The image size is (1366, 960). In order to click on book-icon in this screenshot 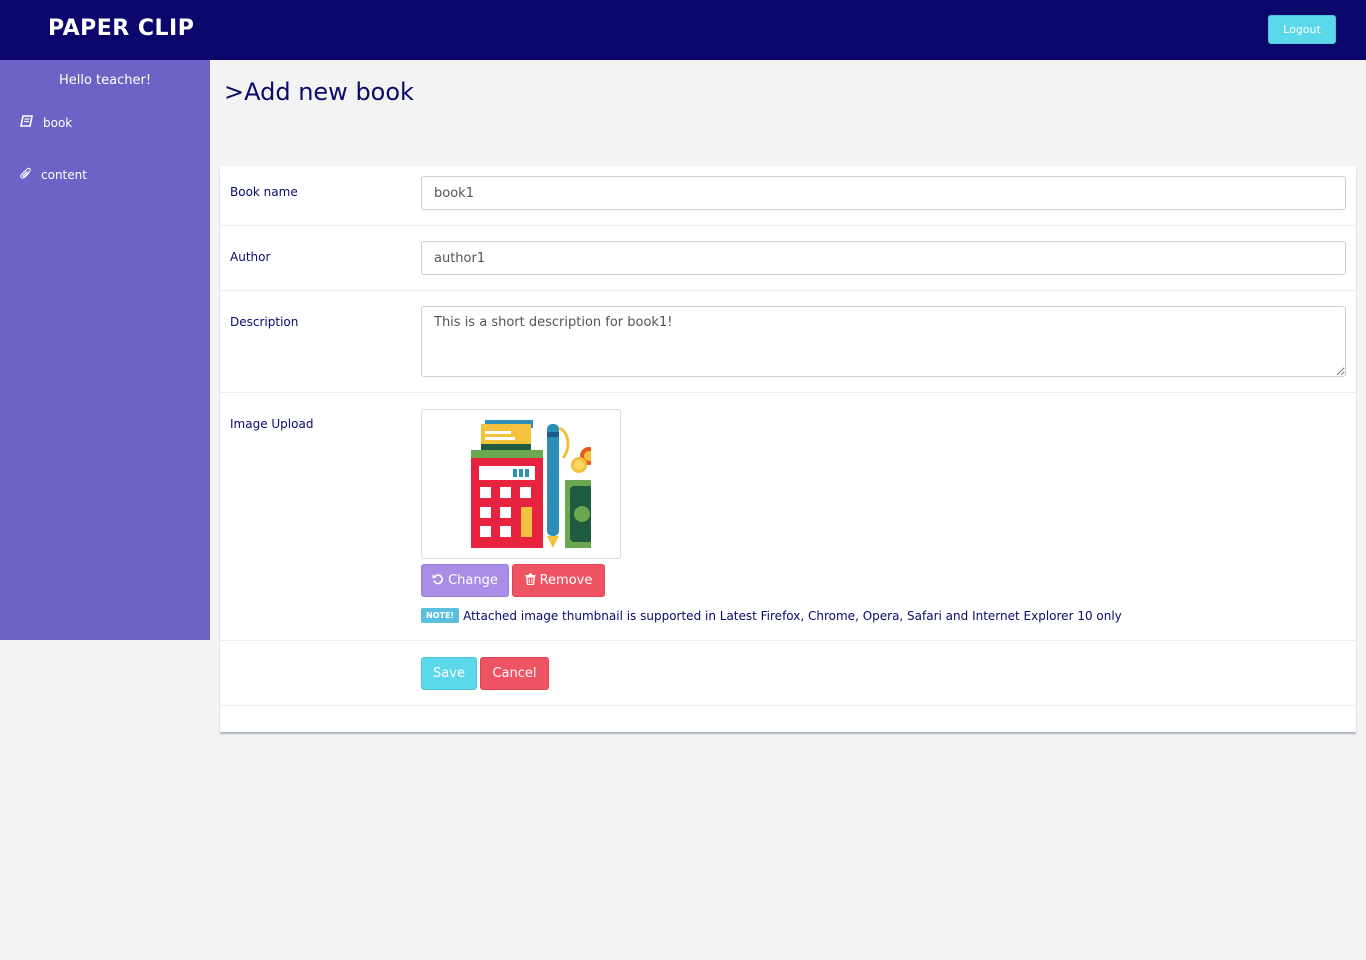, I will do `click(31, 123)`.